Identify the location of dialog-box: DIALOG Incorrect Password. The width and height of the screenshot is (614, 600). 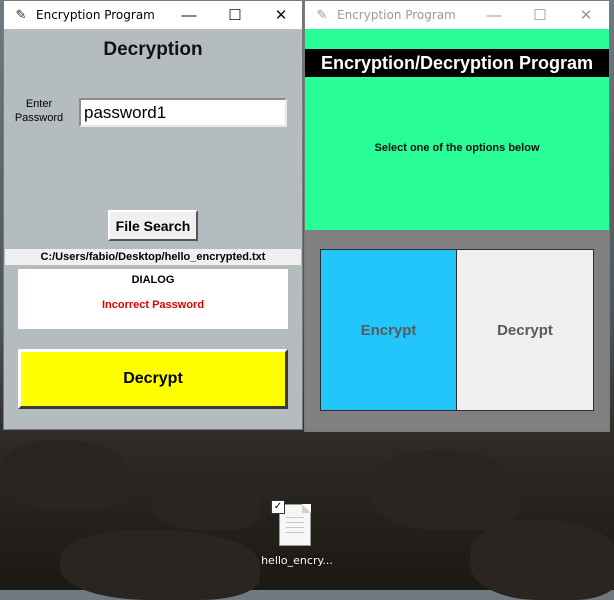
(153, 299).